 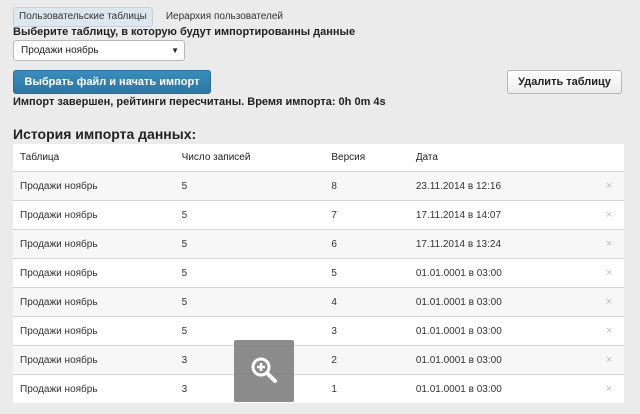 What do you see at coordinates (366, 244) in the screenshot?
I see `cell-version: 6` at bounding box center [366, 244].